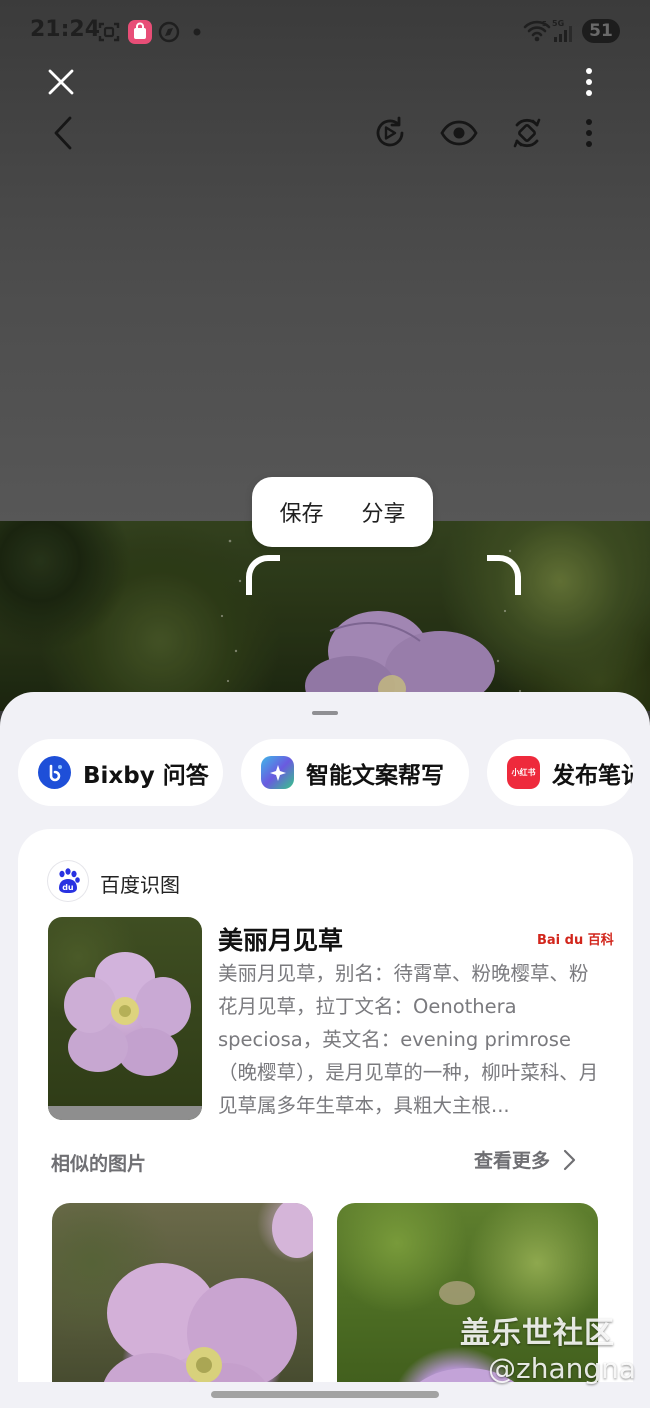 The width and height of the screenshot is (650, 1408). I want to click on edge-icon, so click(169, 32).